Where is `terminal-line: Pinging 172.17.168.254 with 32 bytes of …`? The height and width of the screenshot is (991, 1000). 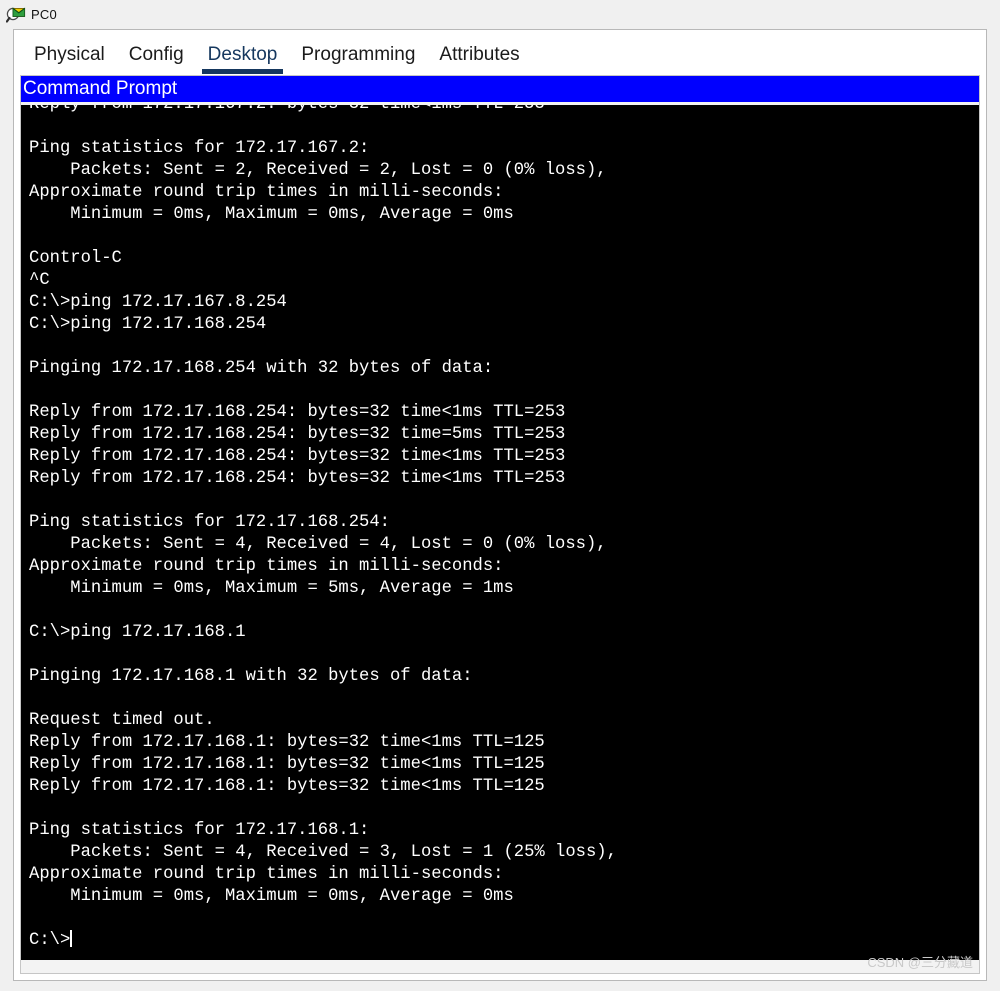
terminal-line: Pinging 172.17.168.254 with 32 bytes of … is located at coordinates (261, 368).